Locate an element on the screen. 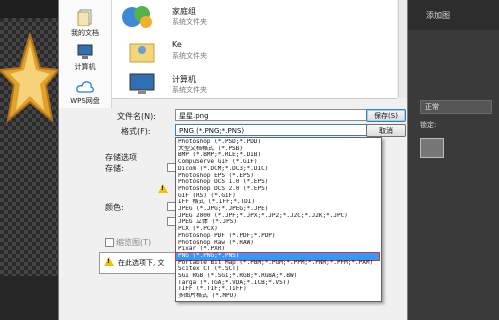 This screenshot has height=320, width=499. format-option: Photoshop DCS 2.0 (*.EPS) is located at coordinates (277, 189).